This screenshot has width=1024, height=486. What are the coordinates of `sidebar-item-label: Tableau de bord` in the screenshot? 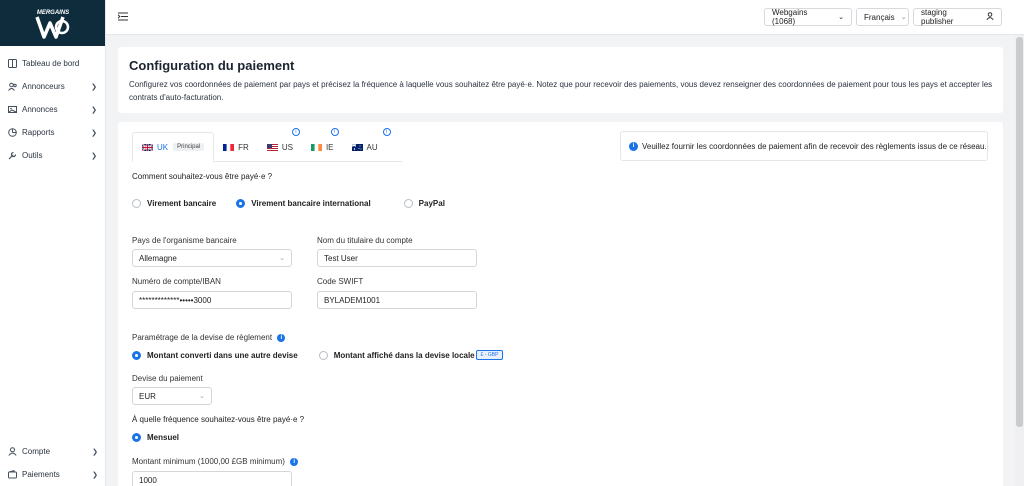 It's located at (51, 63).